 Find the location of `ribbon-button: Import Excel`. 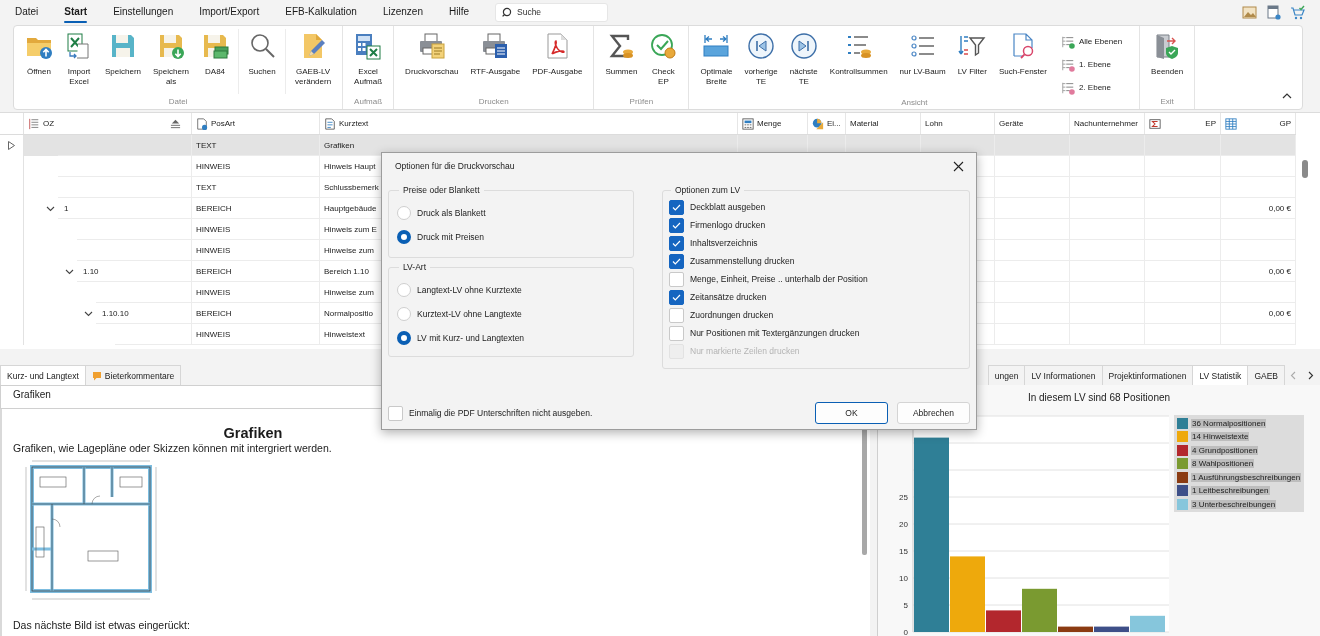

ribbon-button: Import Excel is located at coordinates (79, 59).